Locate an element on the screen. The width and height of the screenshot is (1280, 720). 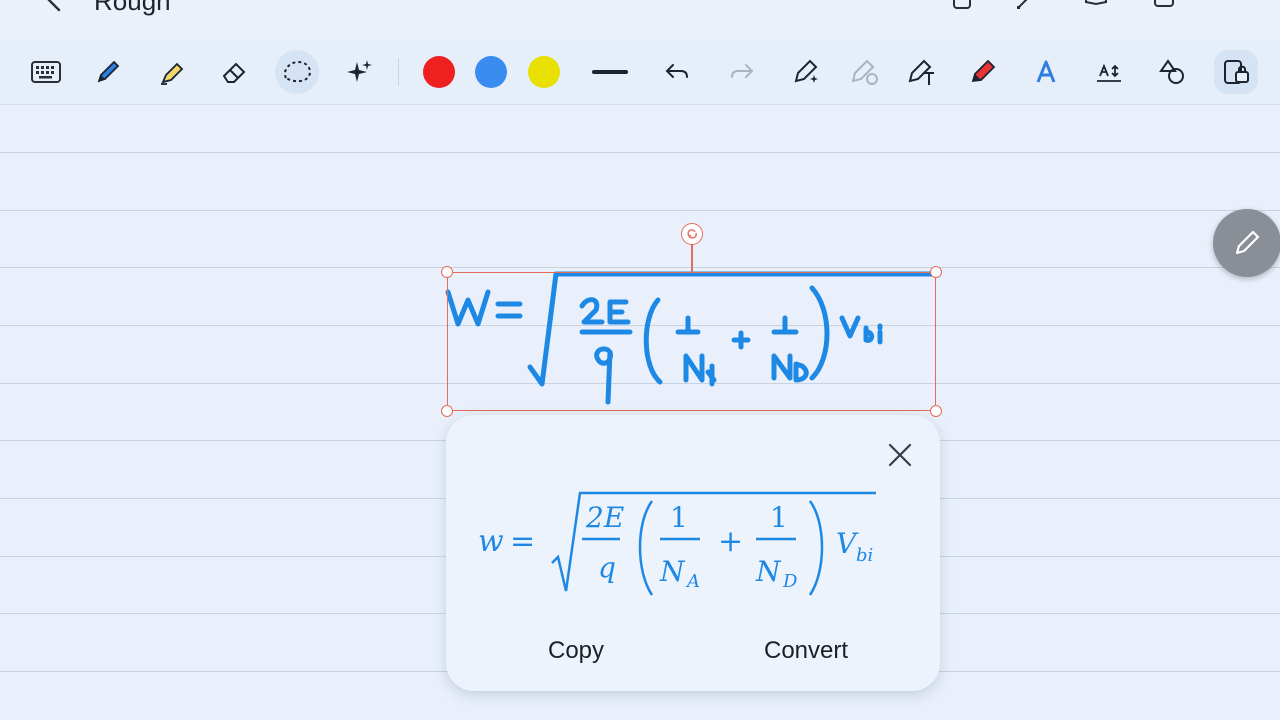
lasso-button is located at coordinates (297, 72).